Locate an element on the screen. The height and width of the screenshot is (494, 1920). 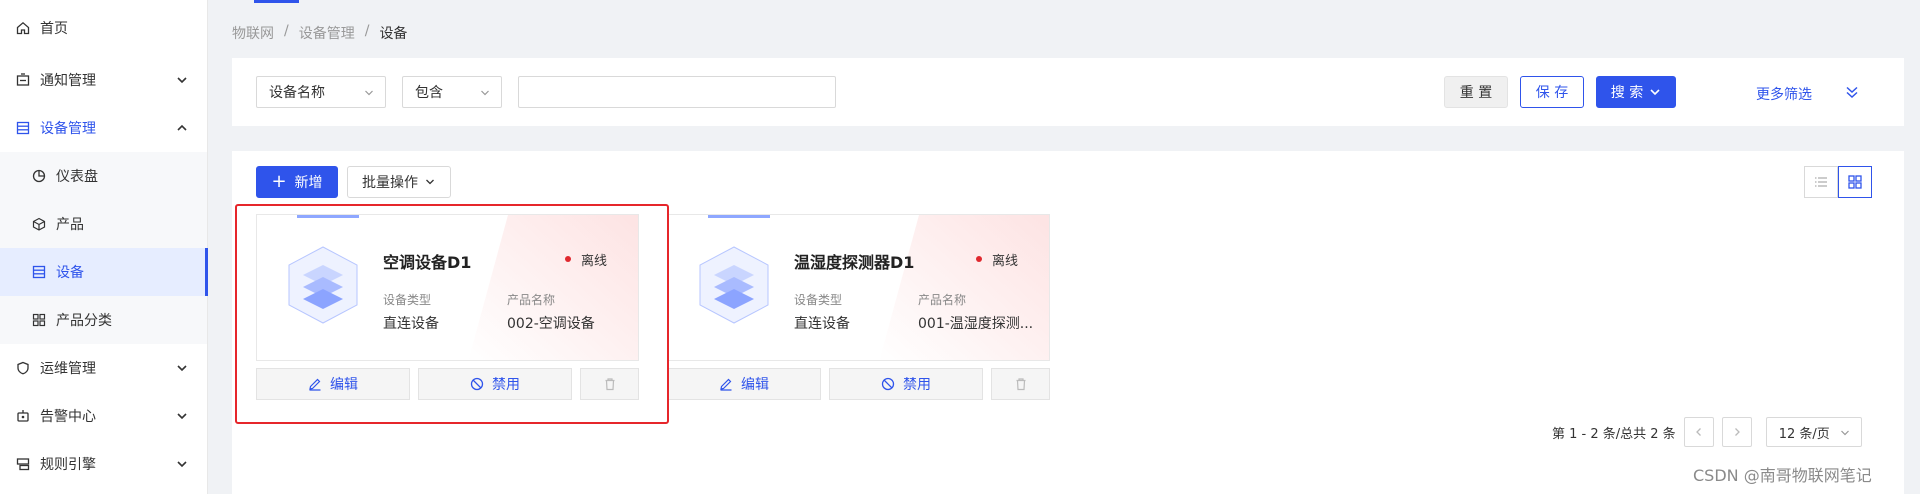
next-page-button is located at coordinates (1736, 432).